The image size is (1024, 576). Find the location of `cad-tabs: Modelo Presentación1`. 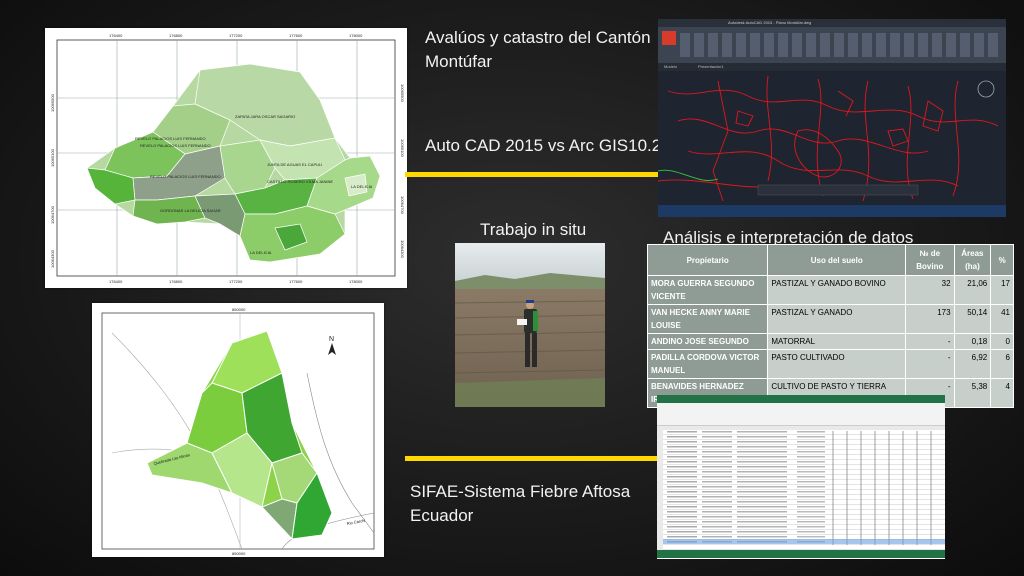

cad-tabs: Modelo Presentación1 is located at coordinates (832, 67).